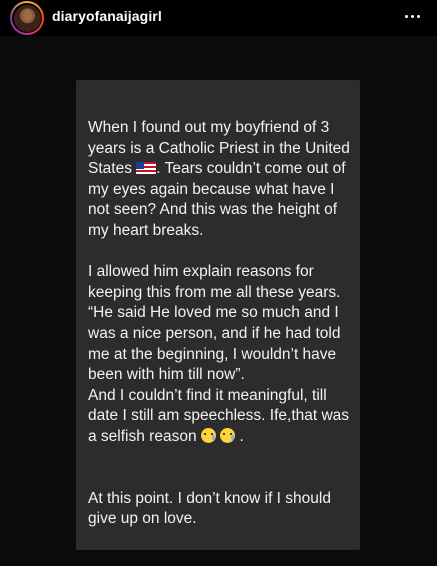  What do you see at coordinates (228, 435) in the screenshot?
I see `crying-face-icon` at bounding box center [228, 435].